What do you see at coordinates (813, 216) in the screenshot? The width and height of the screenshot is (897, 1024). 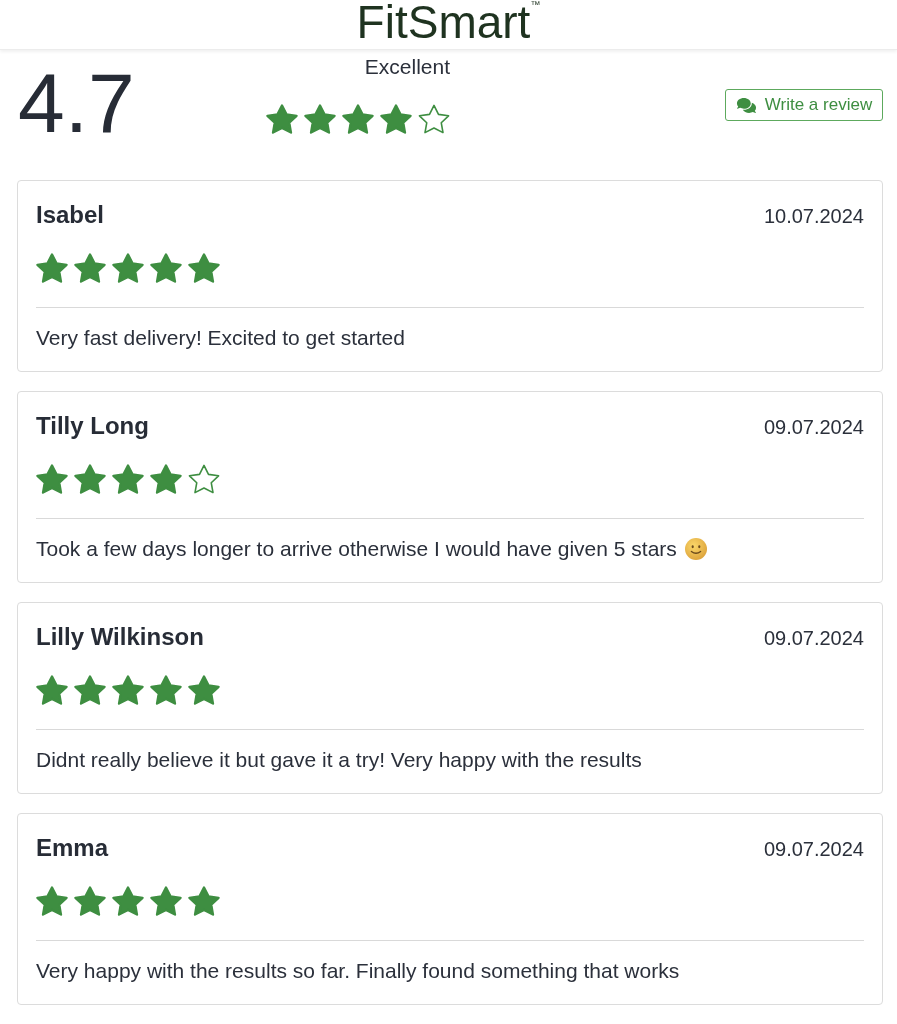 I see `review-date: 10.07.2024` at bounding box center [813, 216].